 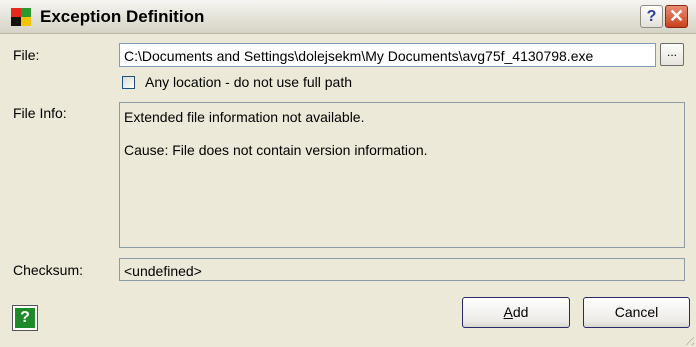 What do you see at coordinates (348, 17) in the screenshot?
I see `title-bar: Exception Definition ? ✕` at bounding box center [348, 17].